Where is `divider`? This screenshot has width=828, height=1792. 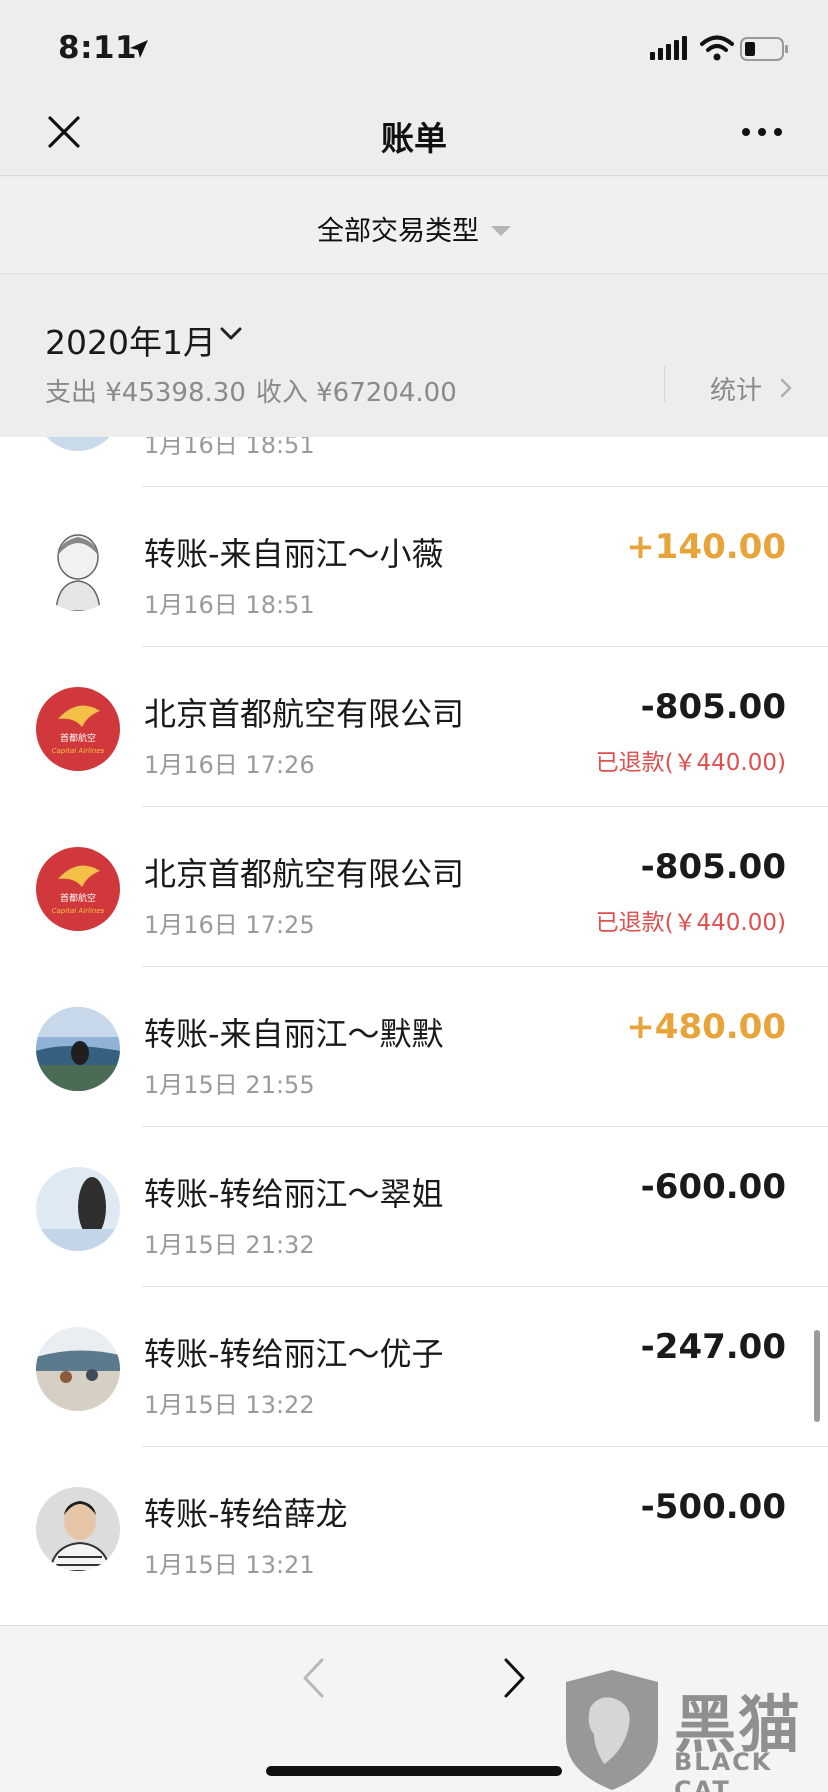
divider is located at coordinates (664, 384).